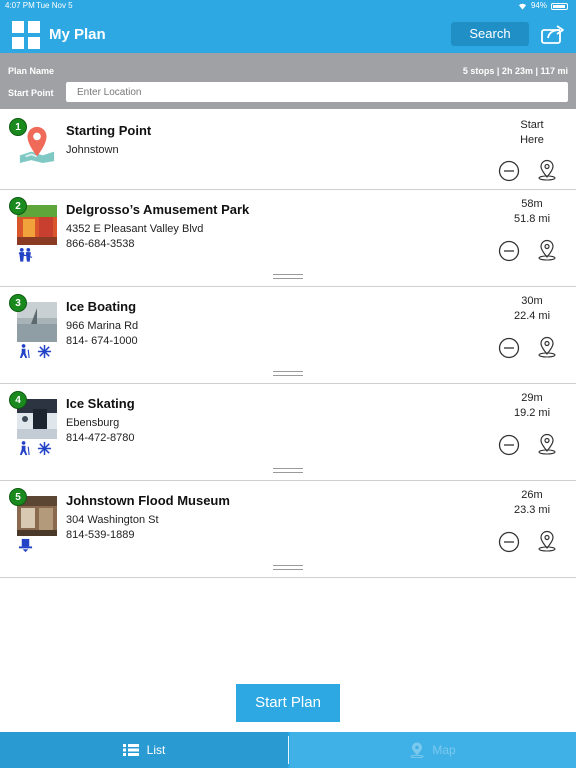 This screenshot has height=768, width=576. What do you see at coordinates (18, 400) in the screenshot?
I see `stop-number-badge: 4` at bounding box center [18, 400].